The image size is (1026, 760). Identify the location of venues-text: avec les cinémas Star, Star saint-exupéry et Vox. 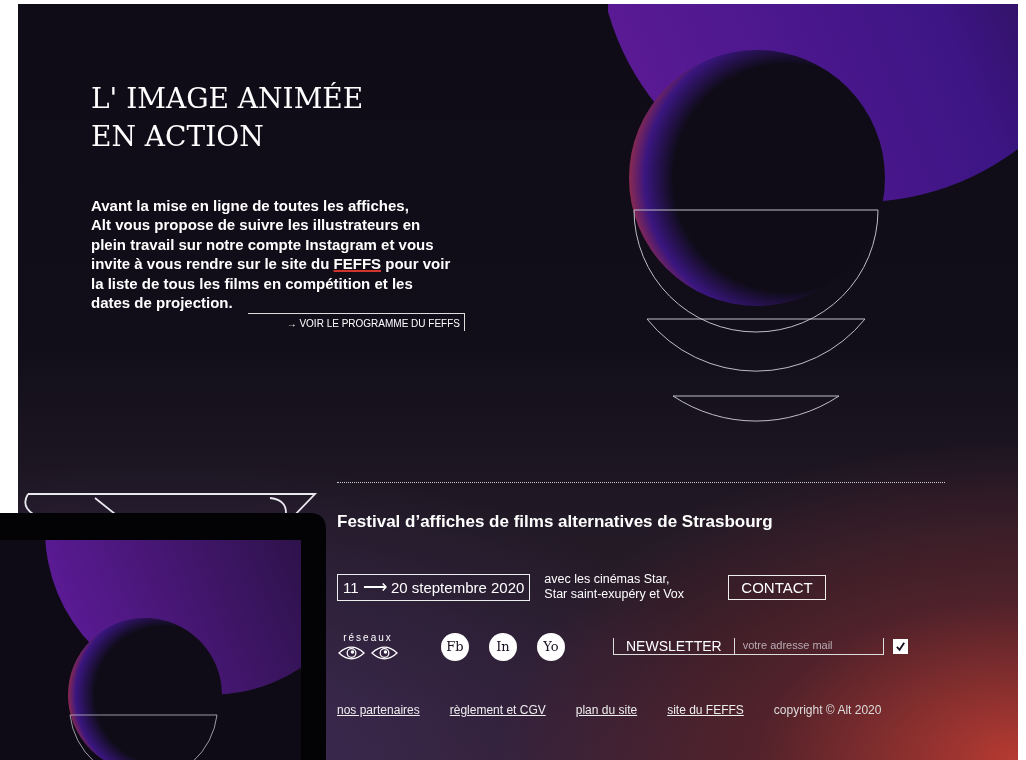
(614, 587).